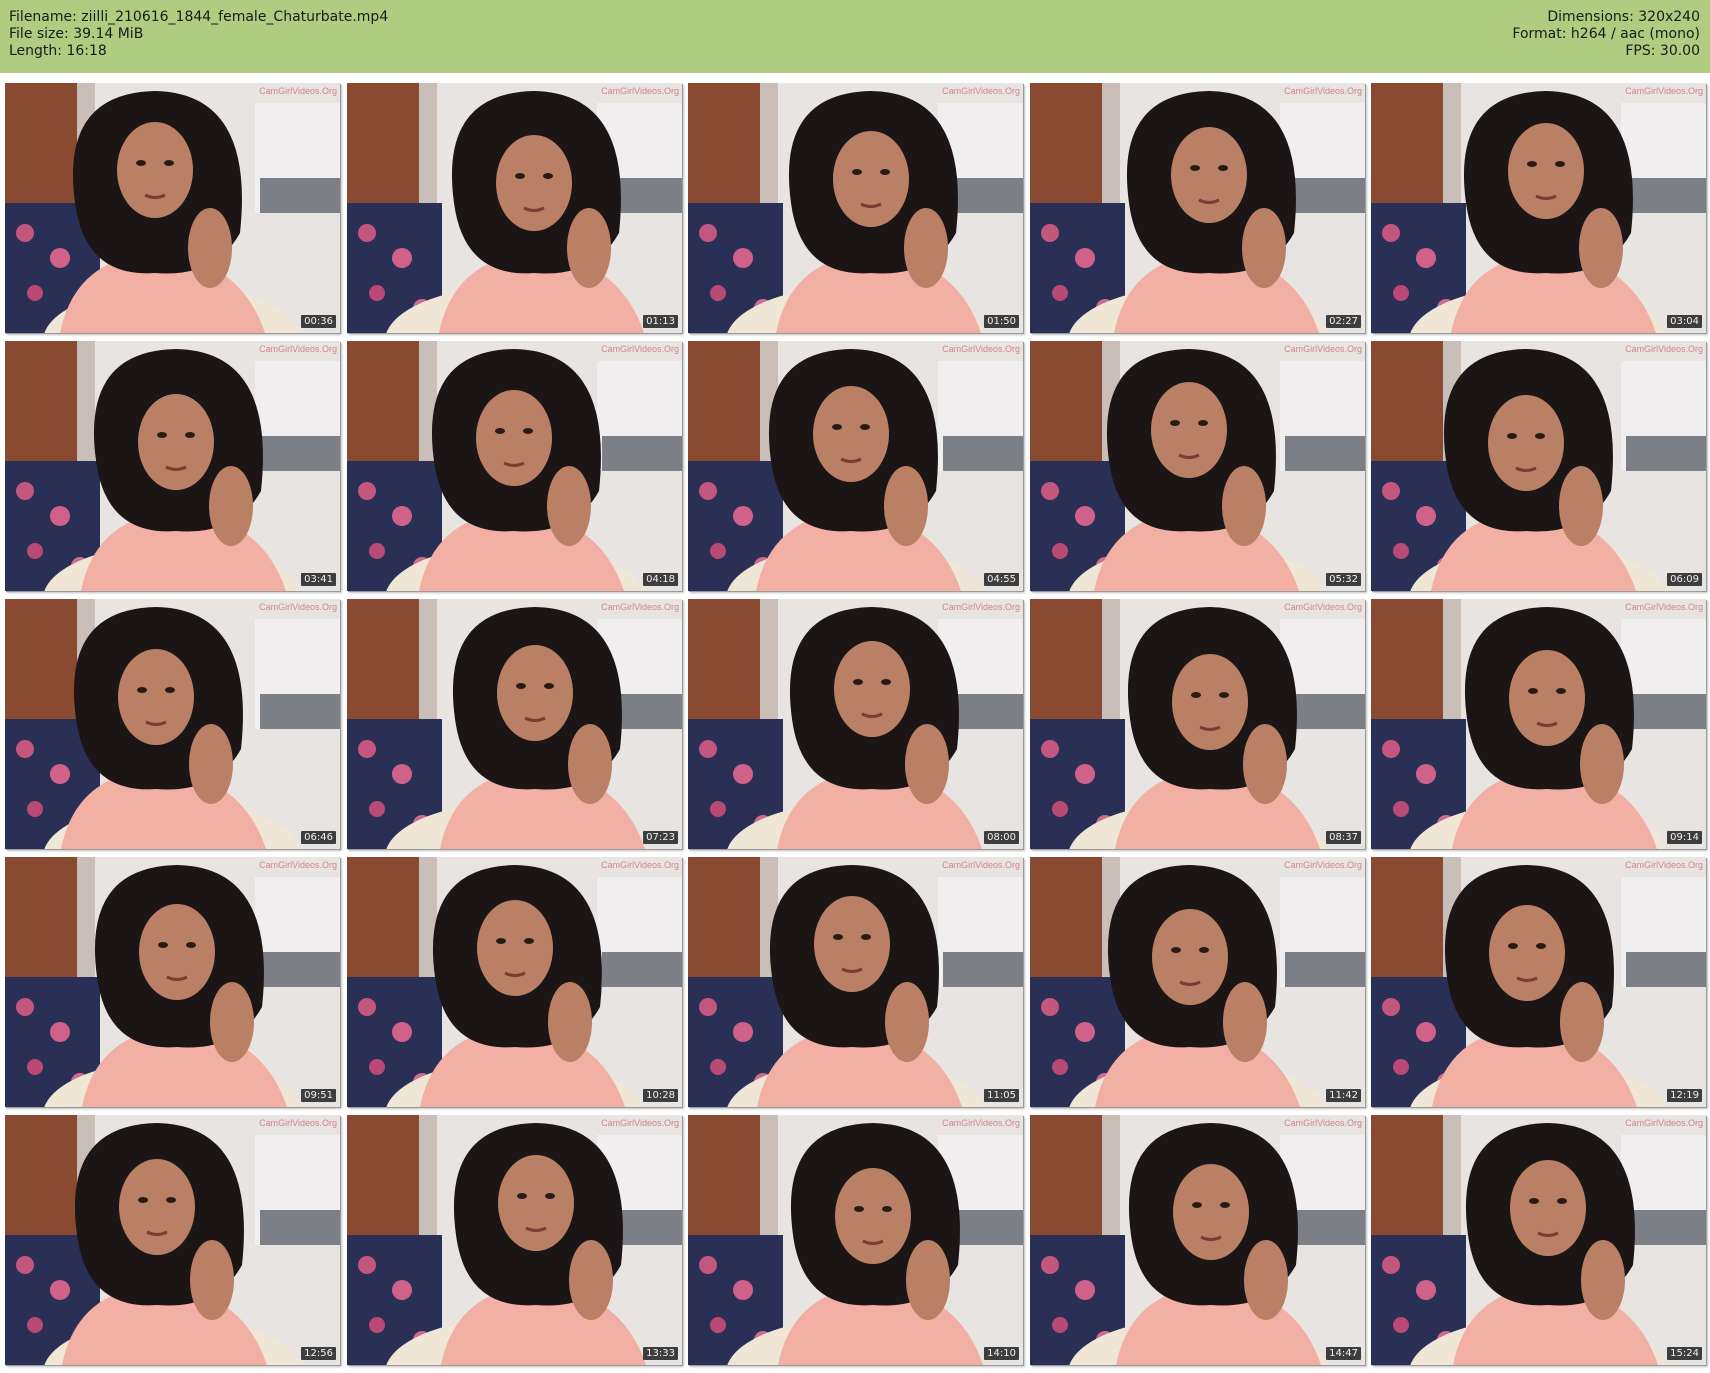 The height and width of the screenshot is (1373, 1710). I want to click on video-thumbnail: CamGirlVideos.Org 15:24, so click(1538, 1240).